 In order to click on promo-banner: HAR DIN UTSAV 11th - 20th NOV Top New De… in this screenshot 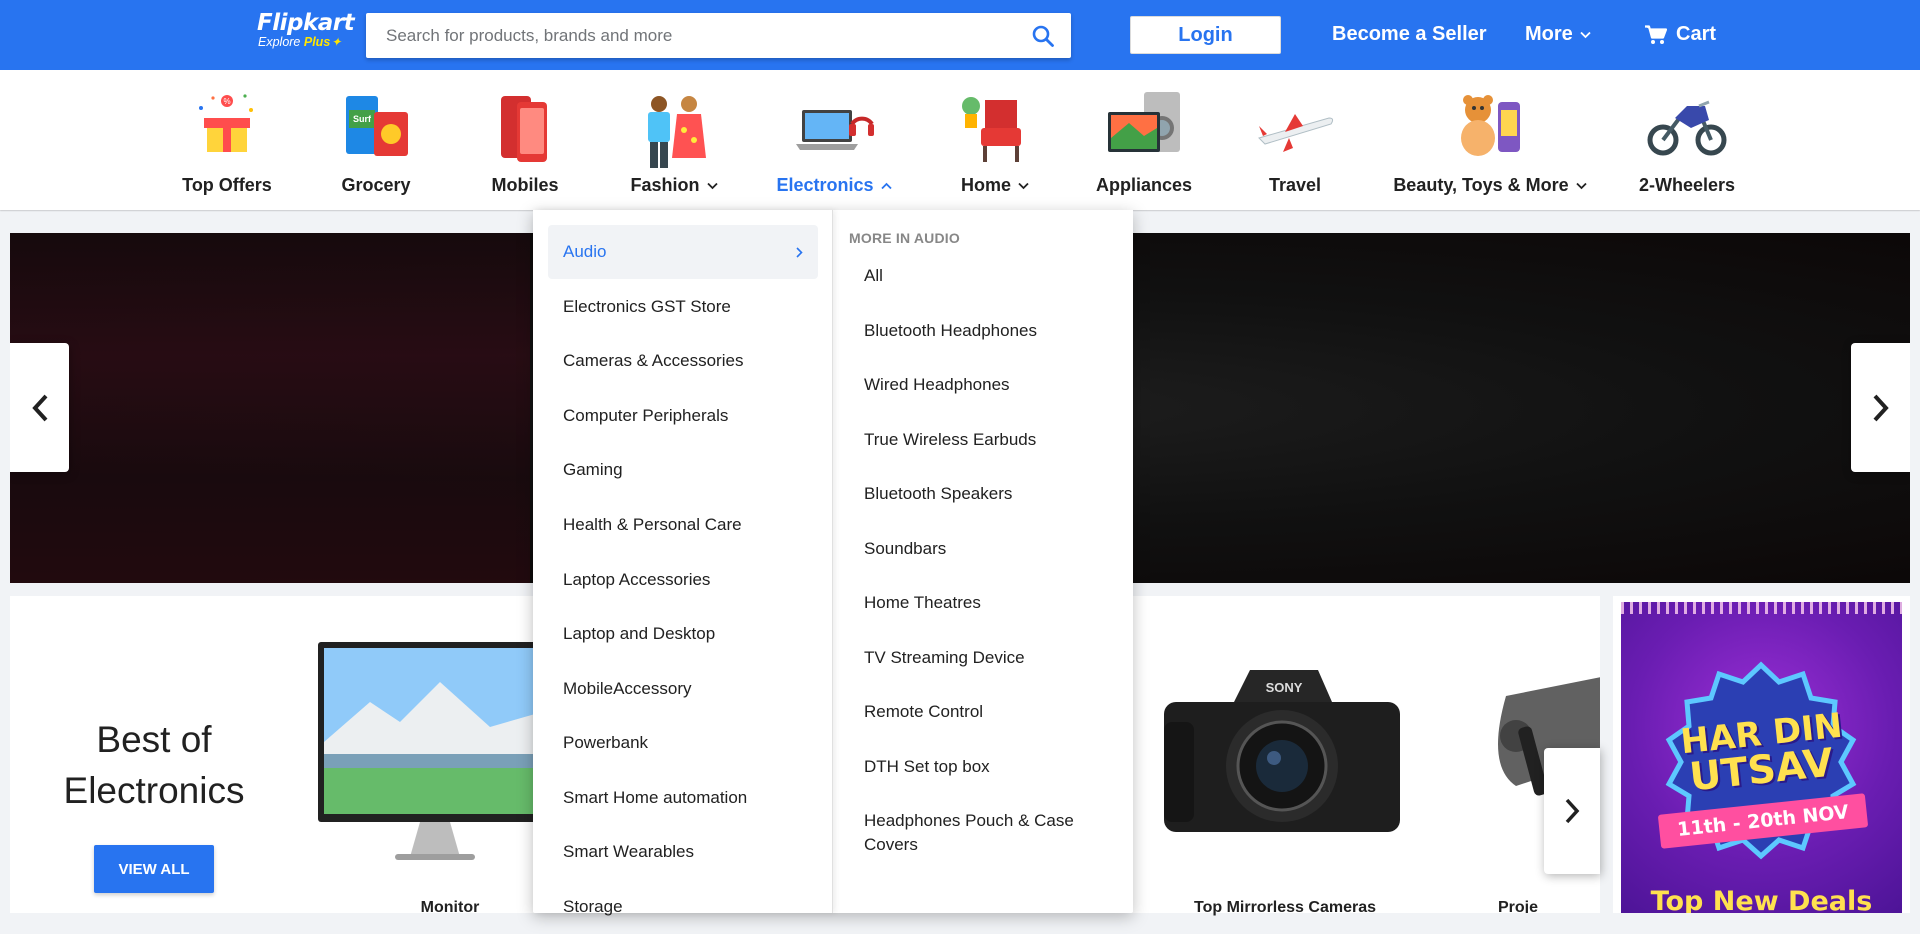, I will do `click(1761, 757)`.